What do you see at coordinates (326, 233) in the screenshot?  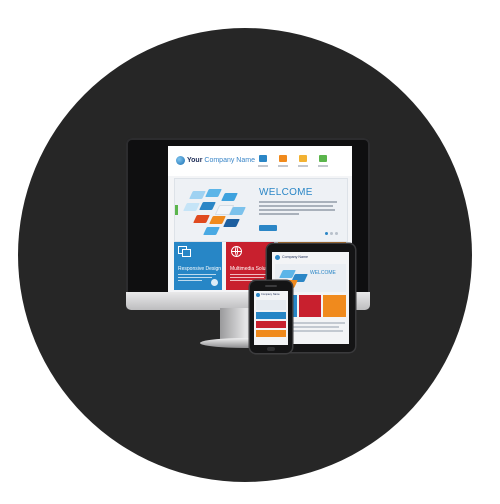 I see `slider-dot-active` at bounding box center [326, 233].